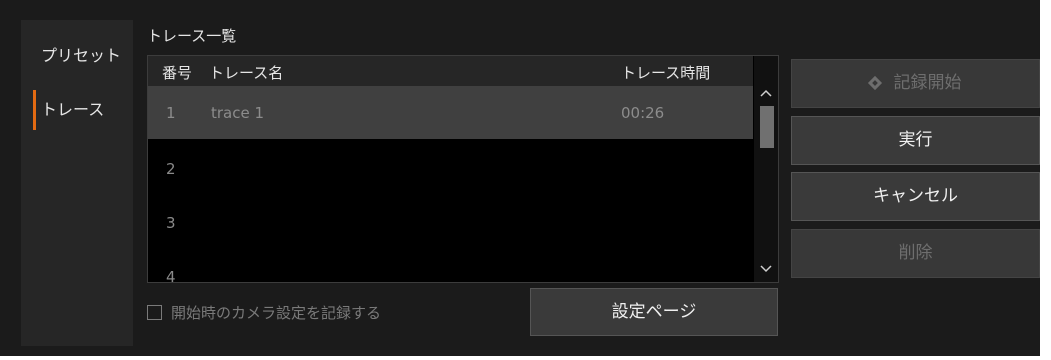  Describe the element at coordinates (171, 223) in the screenshot. I see `row-number: 3` at that location.